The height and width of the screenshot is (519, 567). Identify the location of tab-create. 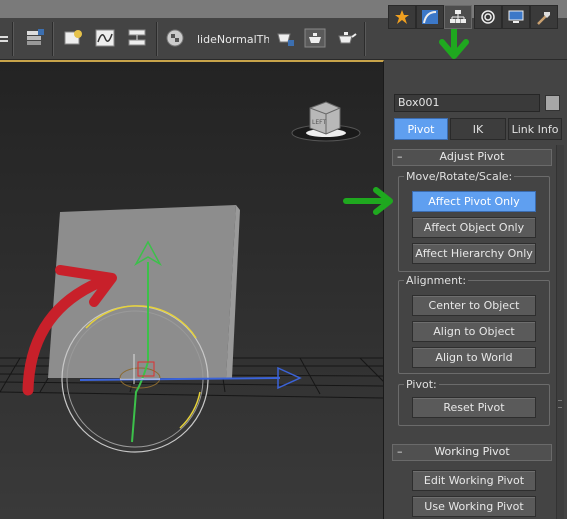
(402, 17).